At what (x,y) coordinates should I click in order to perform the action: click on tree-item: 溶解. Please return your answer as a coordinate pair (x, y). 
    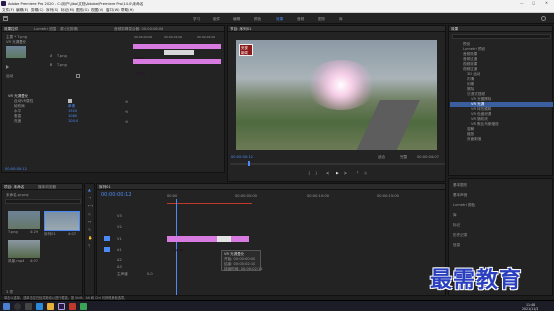
    Looking at the image, I should click on (470, 129).